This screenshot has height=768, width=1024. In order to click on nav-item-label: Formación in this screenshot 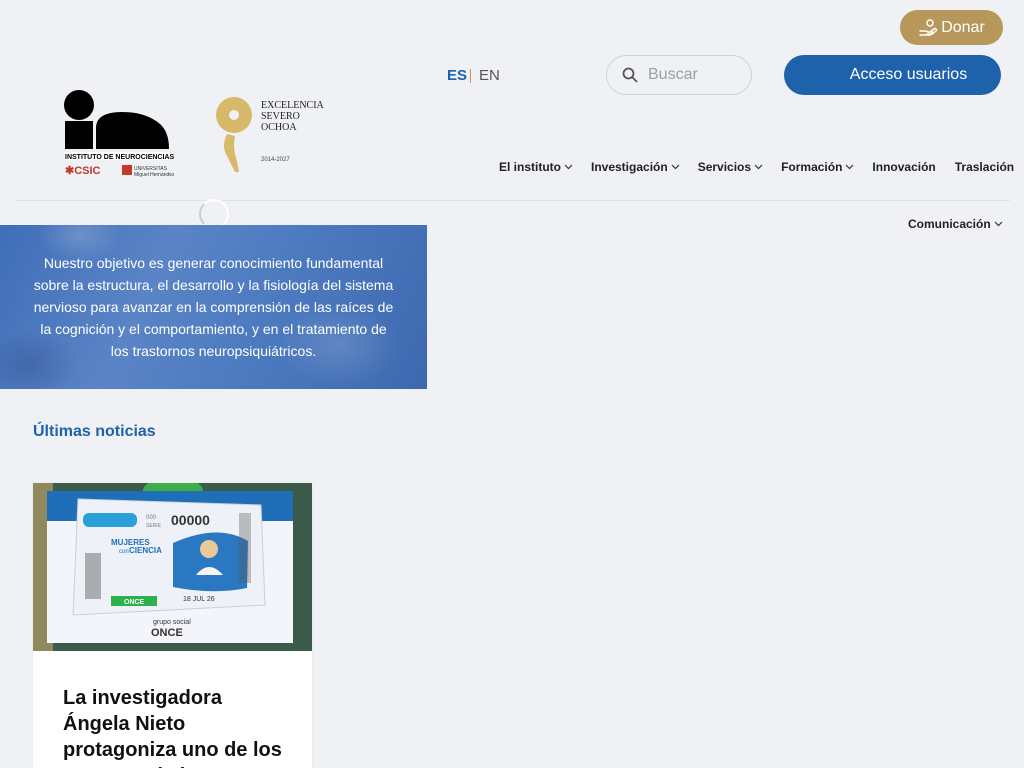, I will do `click(812, 167)`.